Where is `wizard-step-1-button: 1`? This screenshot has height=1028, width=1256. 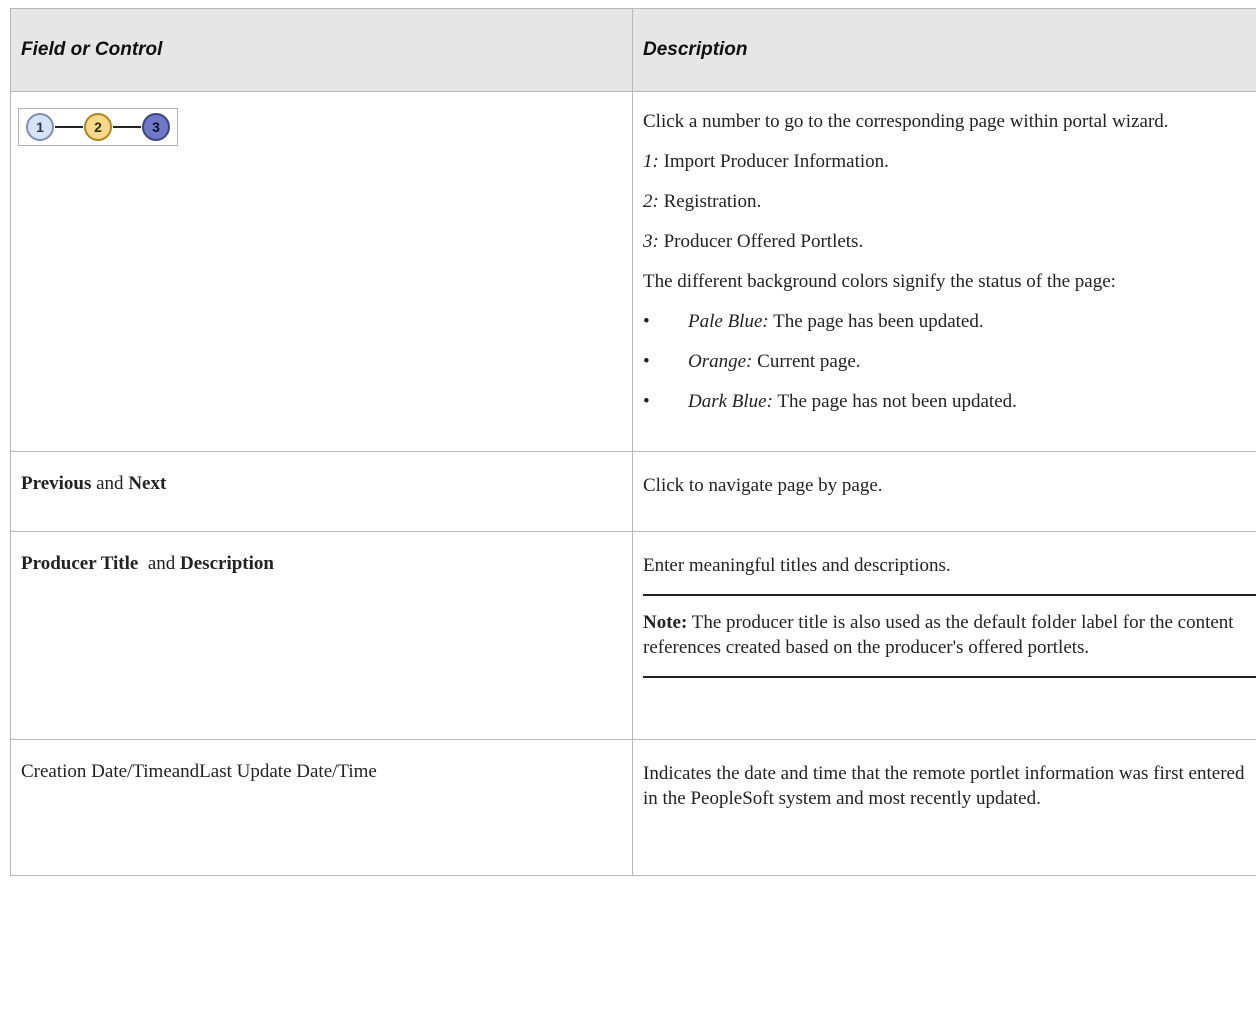 wizard-step-1-button: 1 is located at coordinates (40, 127).